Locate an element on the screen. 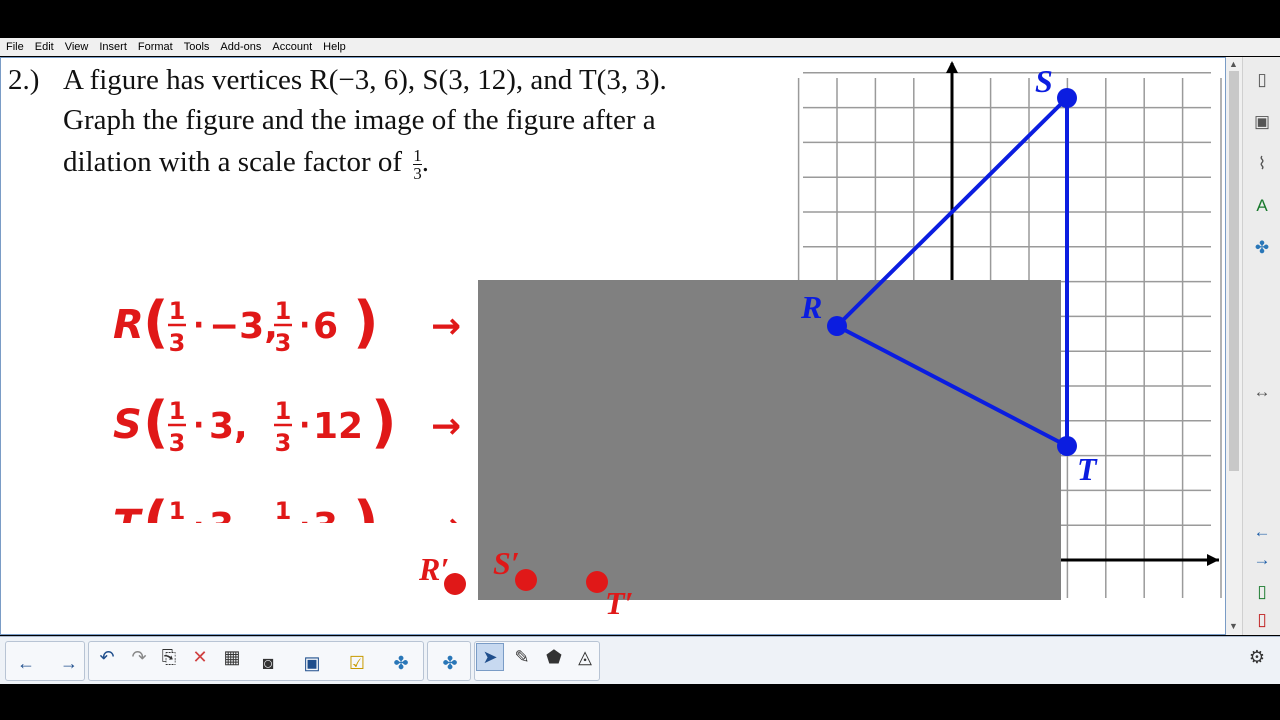 The width and height of the screenshot is (1280, 720). scroll-up-icon: ▲ is located at coordinates (1233, 64).